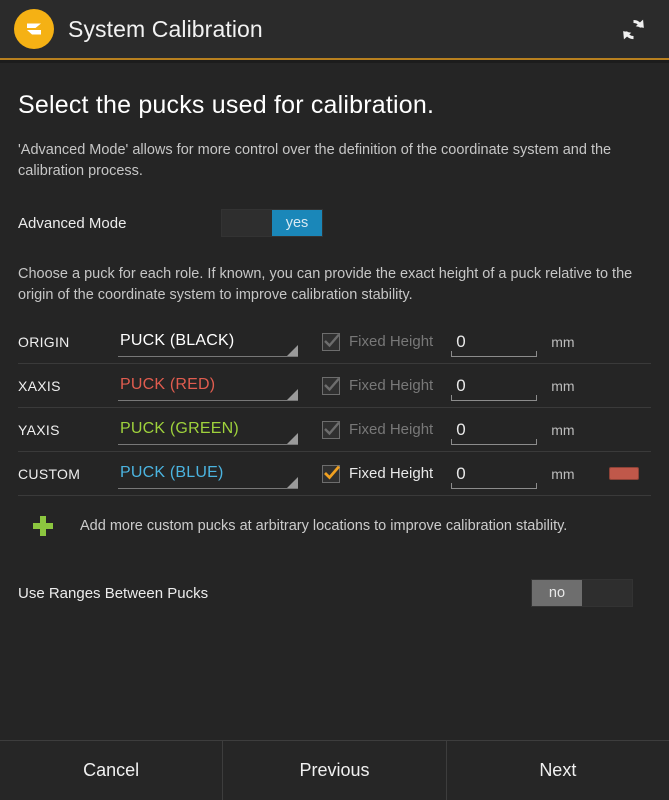 This screenshot has width=669, height=800. I want to click on cancel-button: Cancel, so click(111, 770).